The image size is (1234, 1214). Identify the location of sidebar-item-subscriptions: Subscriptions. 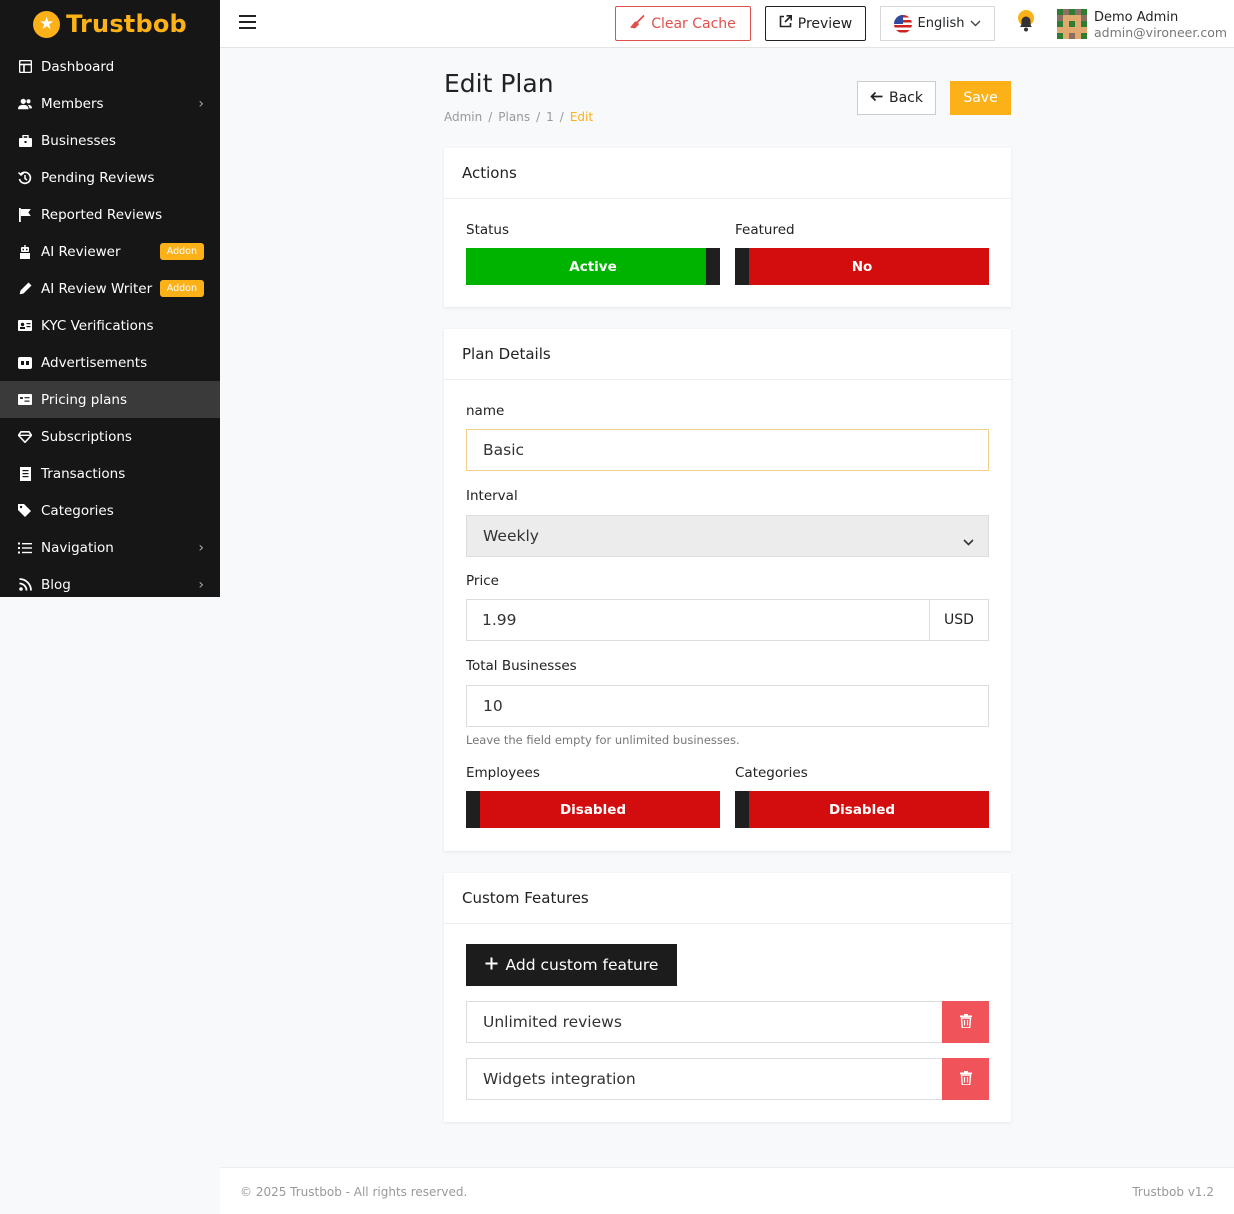
(110, 436).